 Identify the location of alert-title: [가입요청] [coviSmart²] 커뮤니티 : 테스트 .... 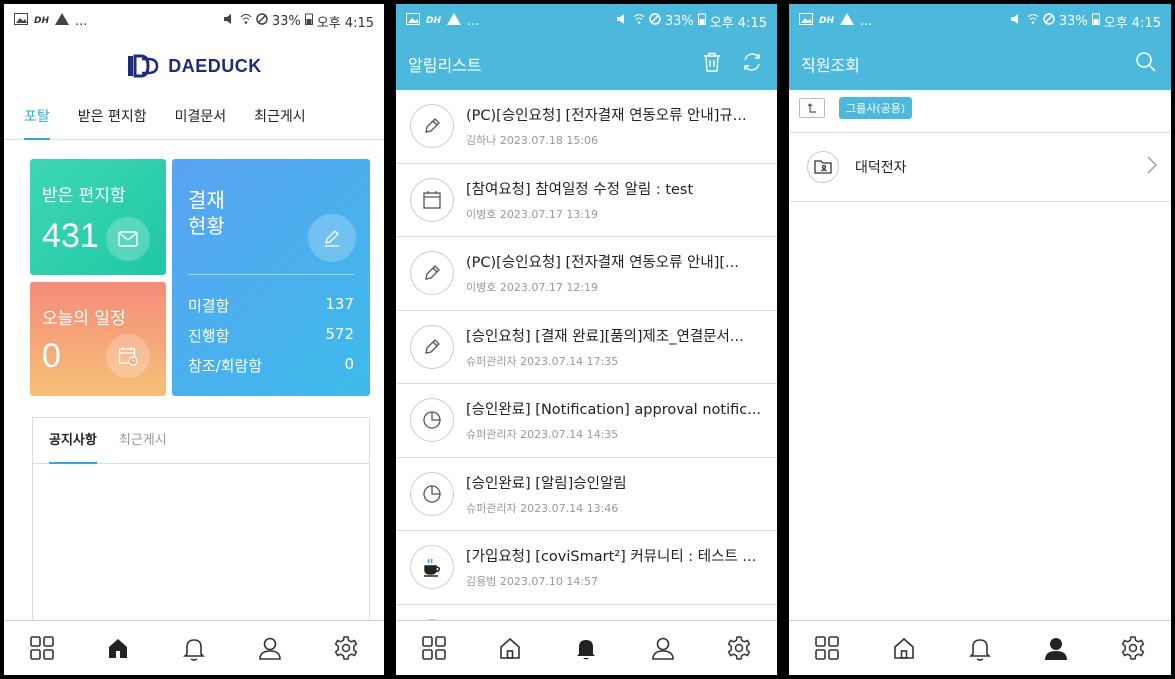
(611, 557).